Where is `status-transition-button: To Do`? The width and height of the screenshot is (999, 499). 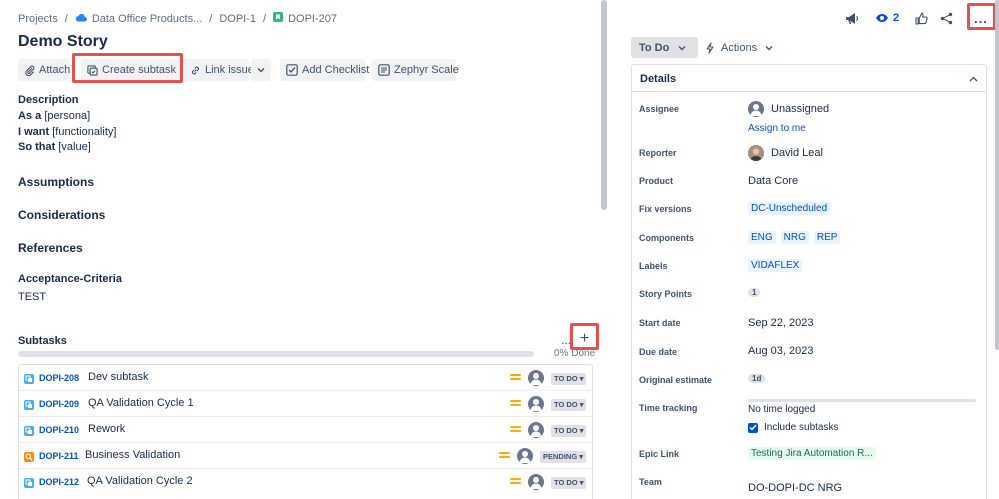
status-transition-button: To Do is located at coordinates (664, 47).